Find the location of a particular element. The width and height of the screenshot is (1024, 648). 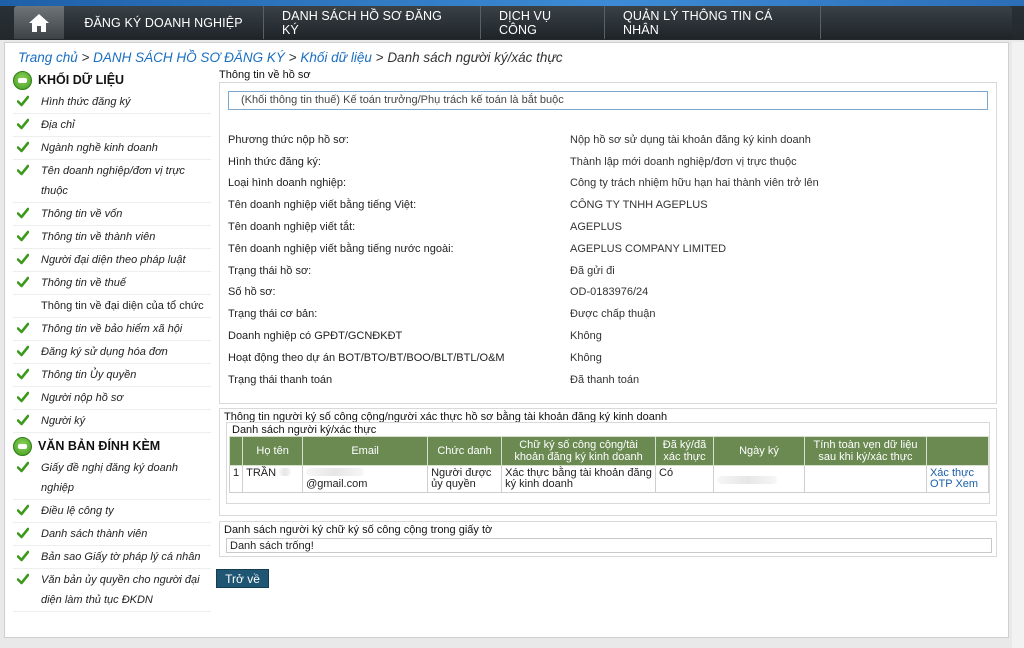

sidebar-item: Đăng ký sử dụng hóa đơn is located at coordinates (112, 352).